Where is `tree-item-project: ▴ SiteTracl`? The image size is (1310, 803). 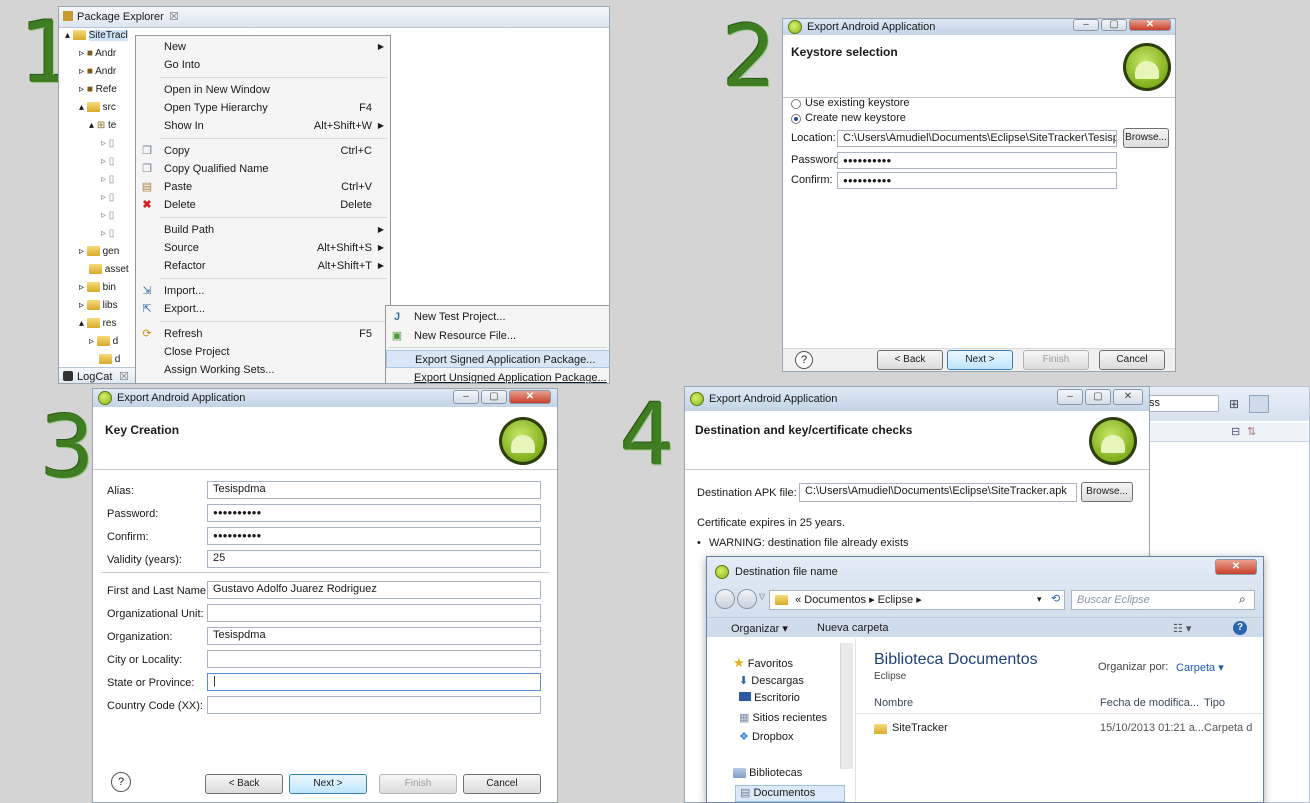
tree-item-project: ▴ SiteTracl is located at coordinates (105, 36).